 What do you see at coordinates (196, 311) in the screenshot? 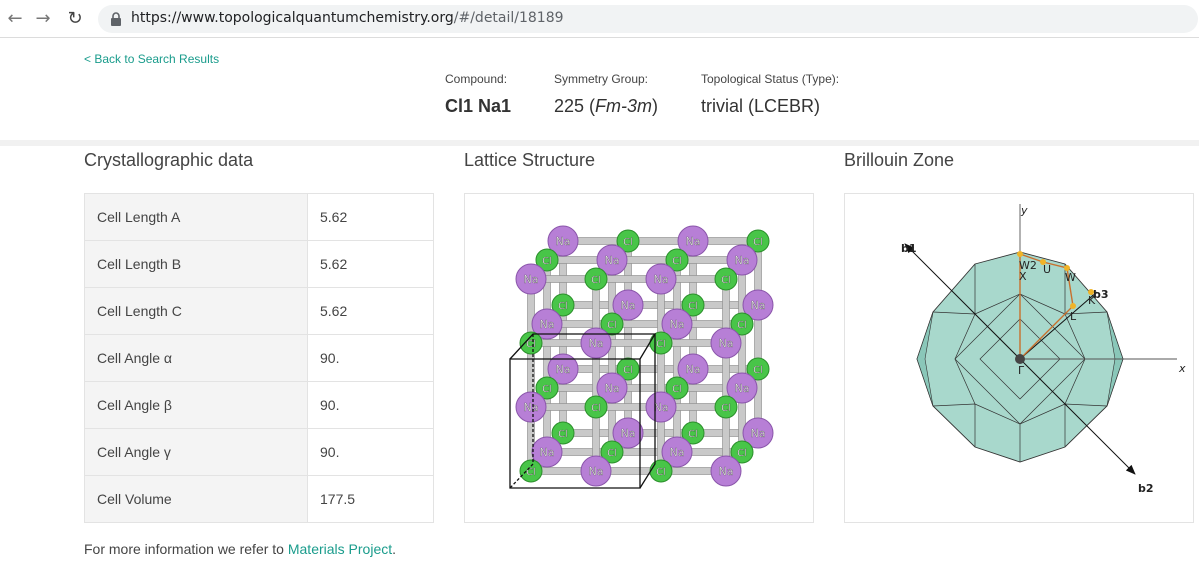
I see `row-key: Cell Length C` at bounding box center [196, 311].